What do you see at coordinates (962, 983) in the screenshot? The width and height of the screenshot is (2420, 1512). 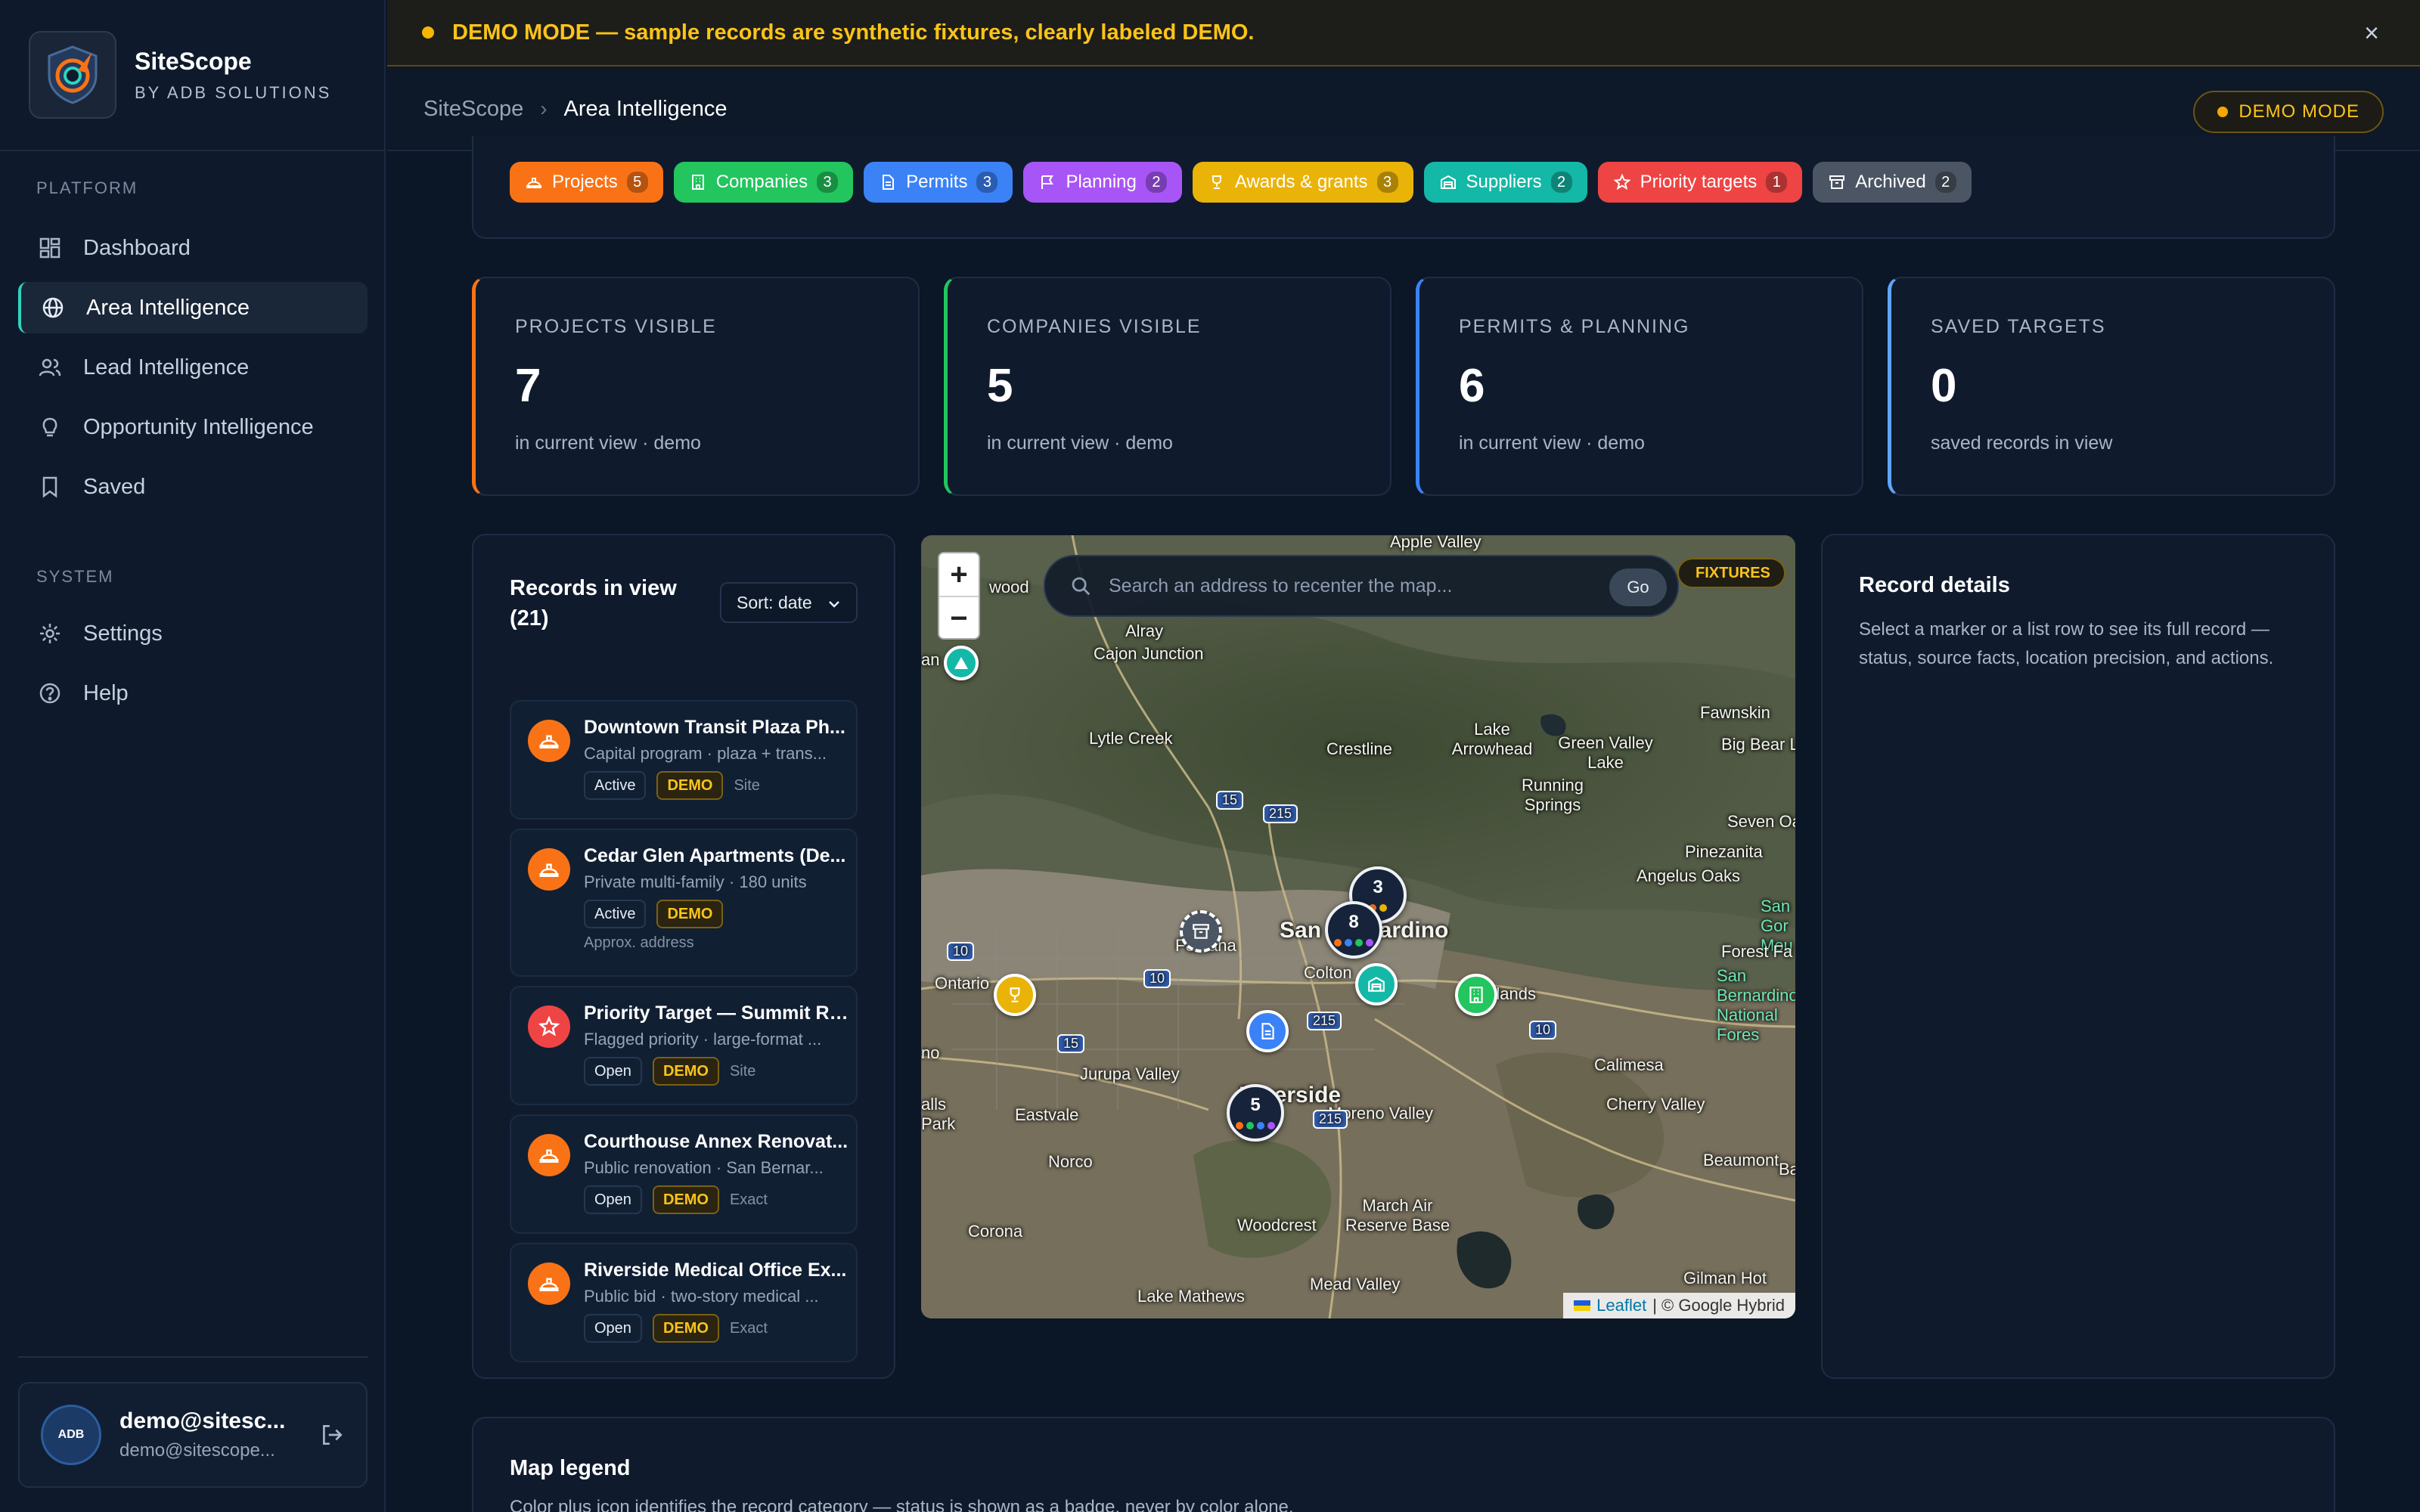 I see `map-label: Ontario` at bounding box center [962, 983].